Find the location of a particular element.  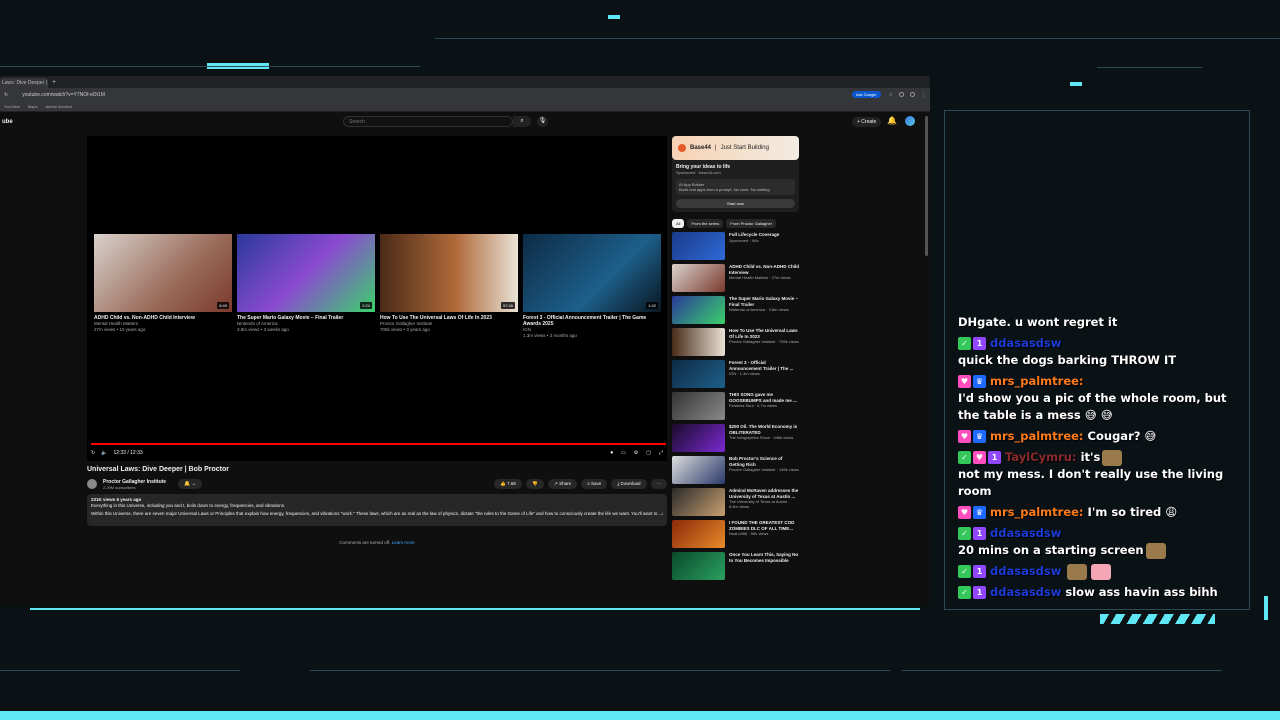

channel-name: Proctor Gallagher Institute is located at coordinates (134, 482).